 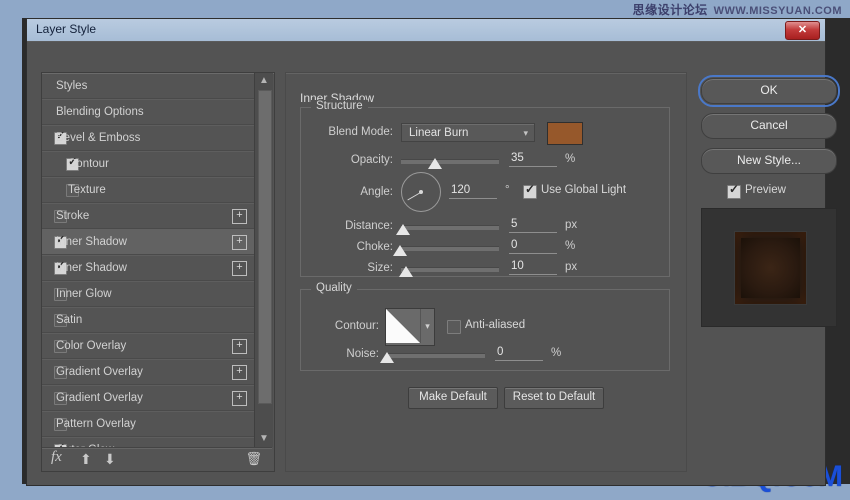 I want to click on size-input: 10, so click(x=533, y=267).